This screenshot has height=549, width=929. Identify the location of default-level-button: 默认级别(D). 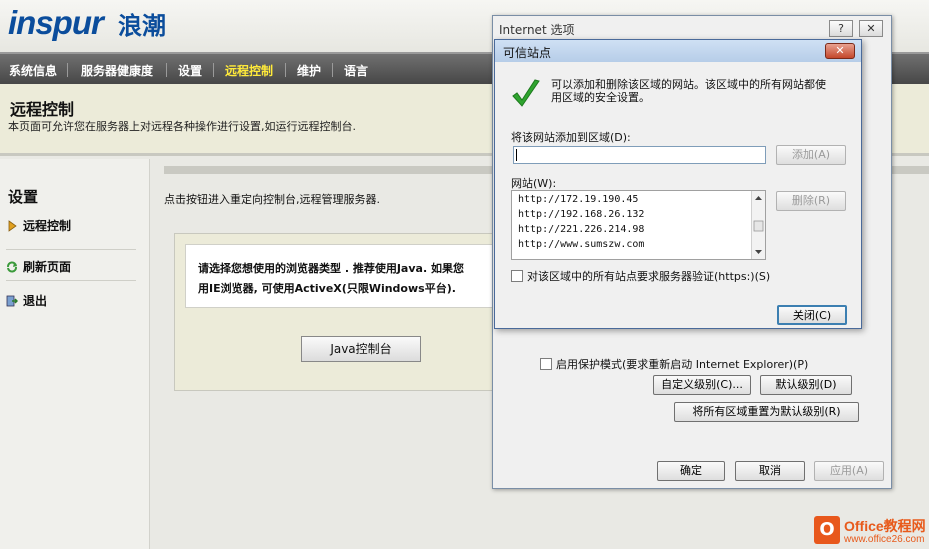
(806, 385).